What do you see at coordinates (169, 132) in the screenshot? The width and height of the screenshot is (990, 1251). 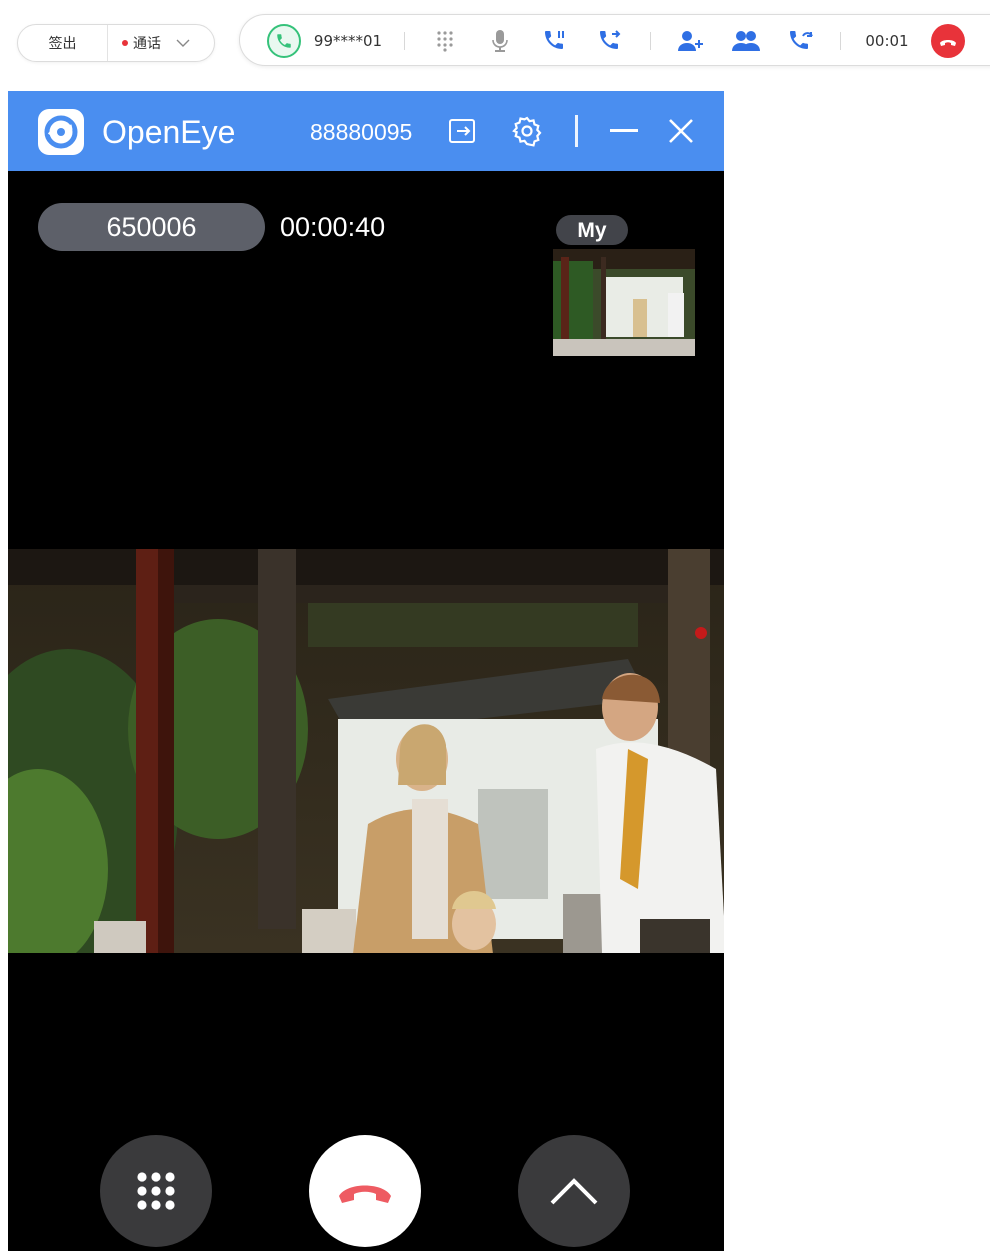 I see `app-name: OpenEye` at bounding box center [169, 132].